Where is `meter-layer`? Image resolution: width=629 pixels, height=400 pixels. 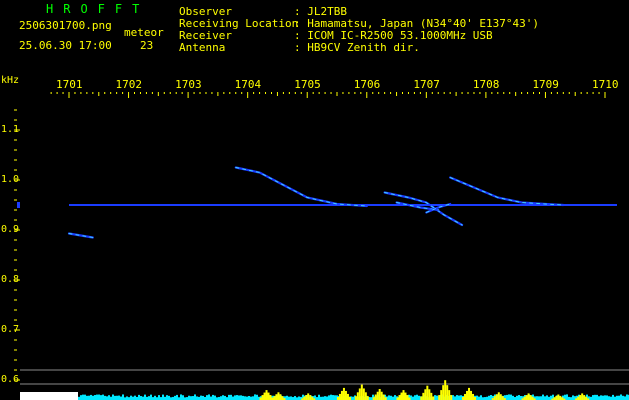
meter-layer is located at coordinates (324, 390).